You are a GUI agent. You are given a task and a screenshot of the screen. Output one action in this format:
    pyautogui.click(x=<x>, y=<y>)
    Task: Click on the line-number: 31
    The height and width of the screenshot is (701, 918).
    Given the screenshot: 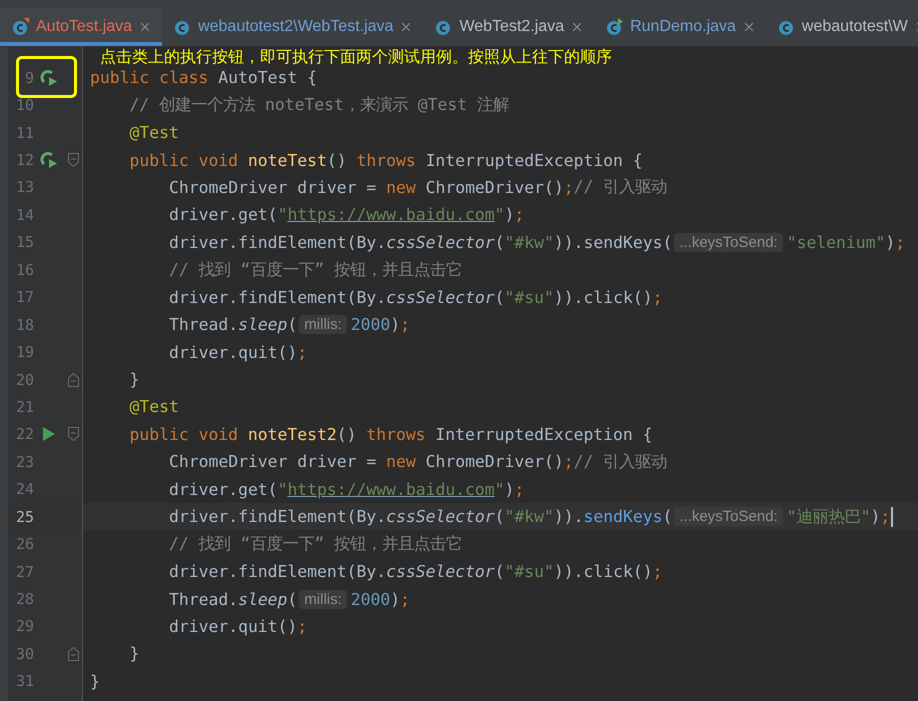 What is the action you would take?
    pyautogui.click(x=24, y=681)
    